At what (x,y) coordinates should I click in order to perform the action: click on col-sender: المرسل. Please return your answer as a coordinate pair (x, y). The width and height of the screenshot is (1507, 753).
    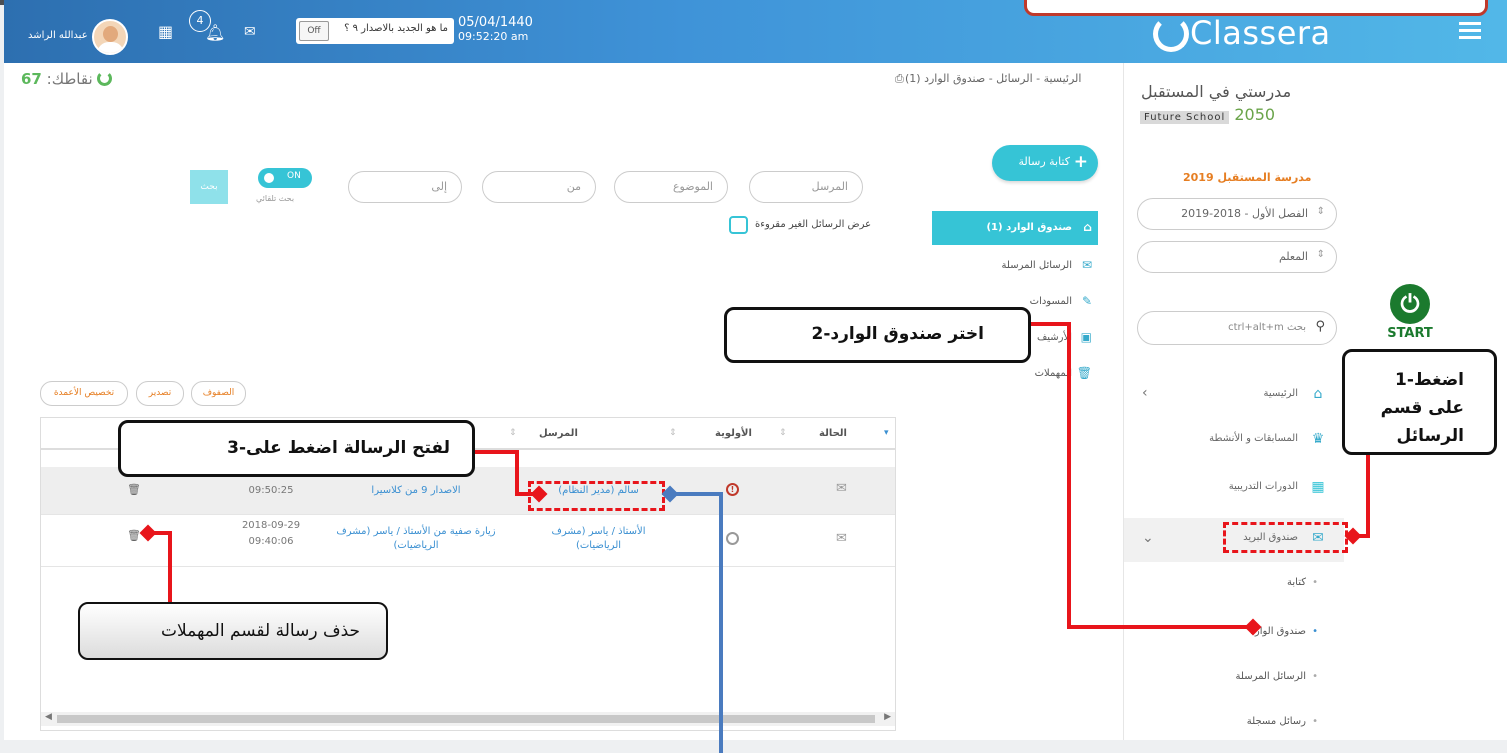
    Looking at the image, I should click on (558, 433).